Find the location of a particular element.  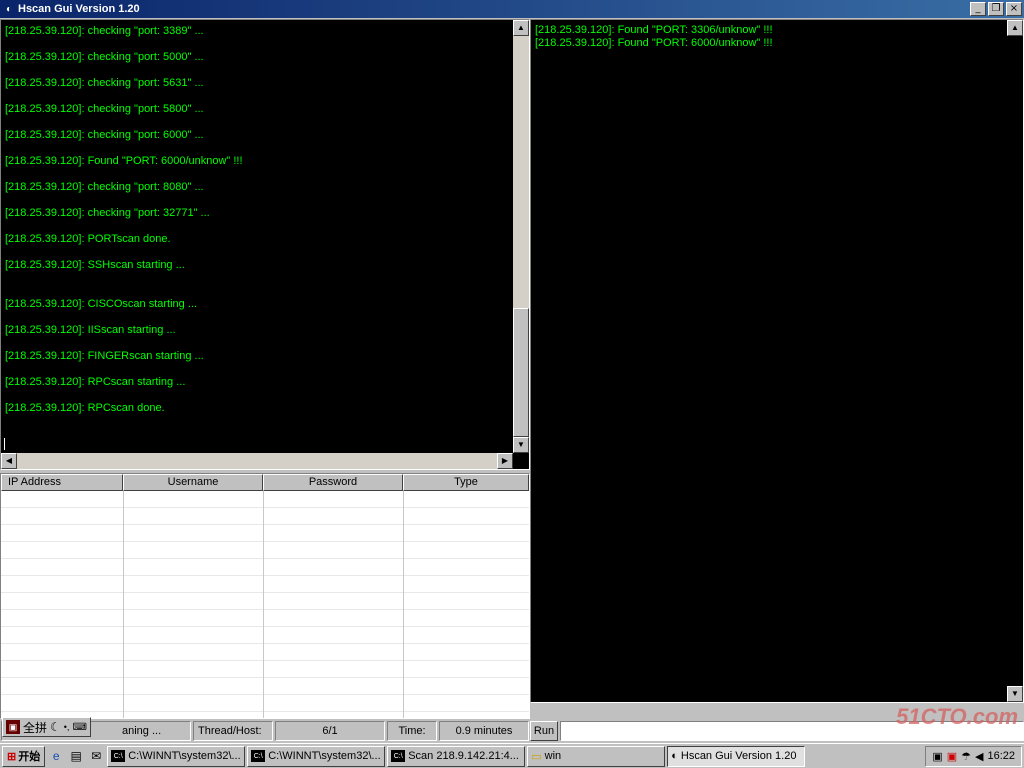

ime-logo-icon: ▣ is located at coordinates (13, 727).